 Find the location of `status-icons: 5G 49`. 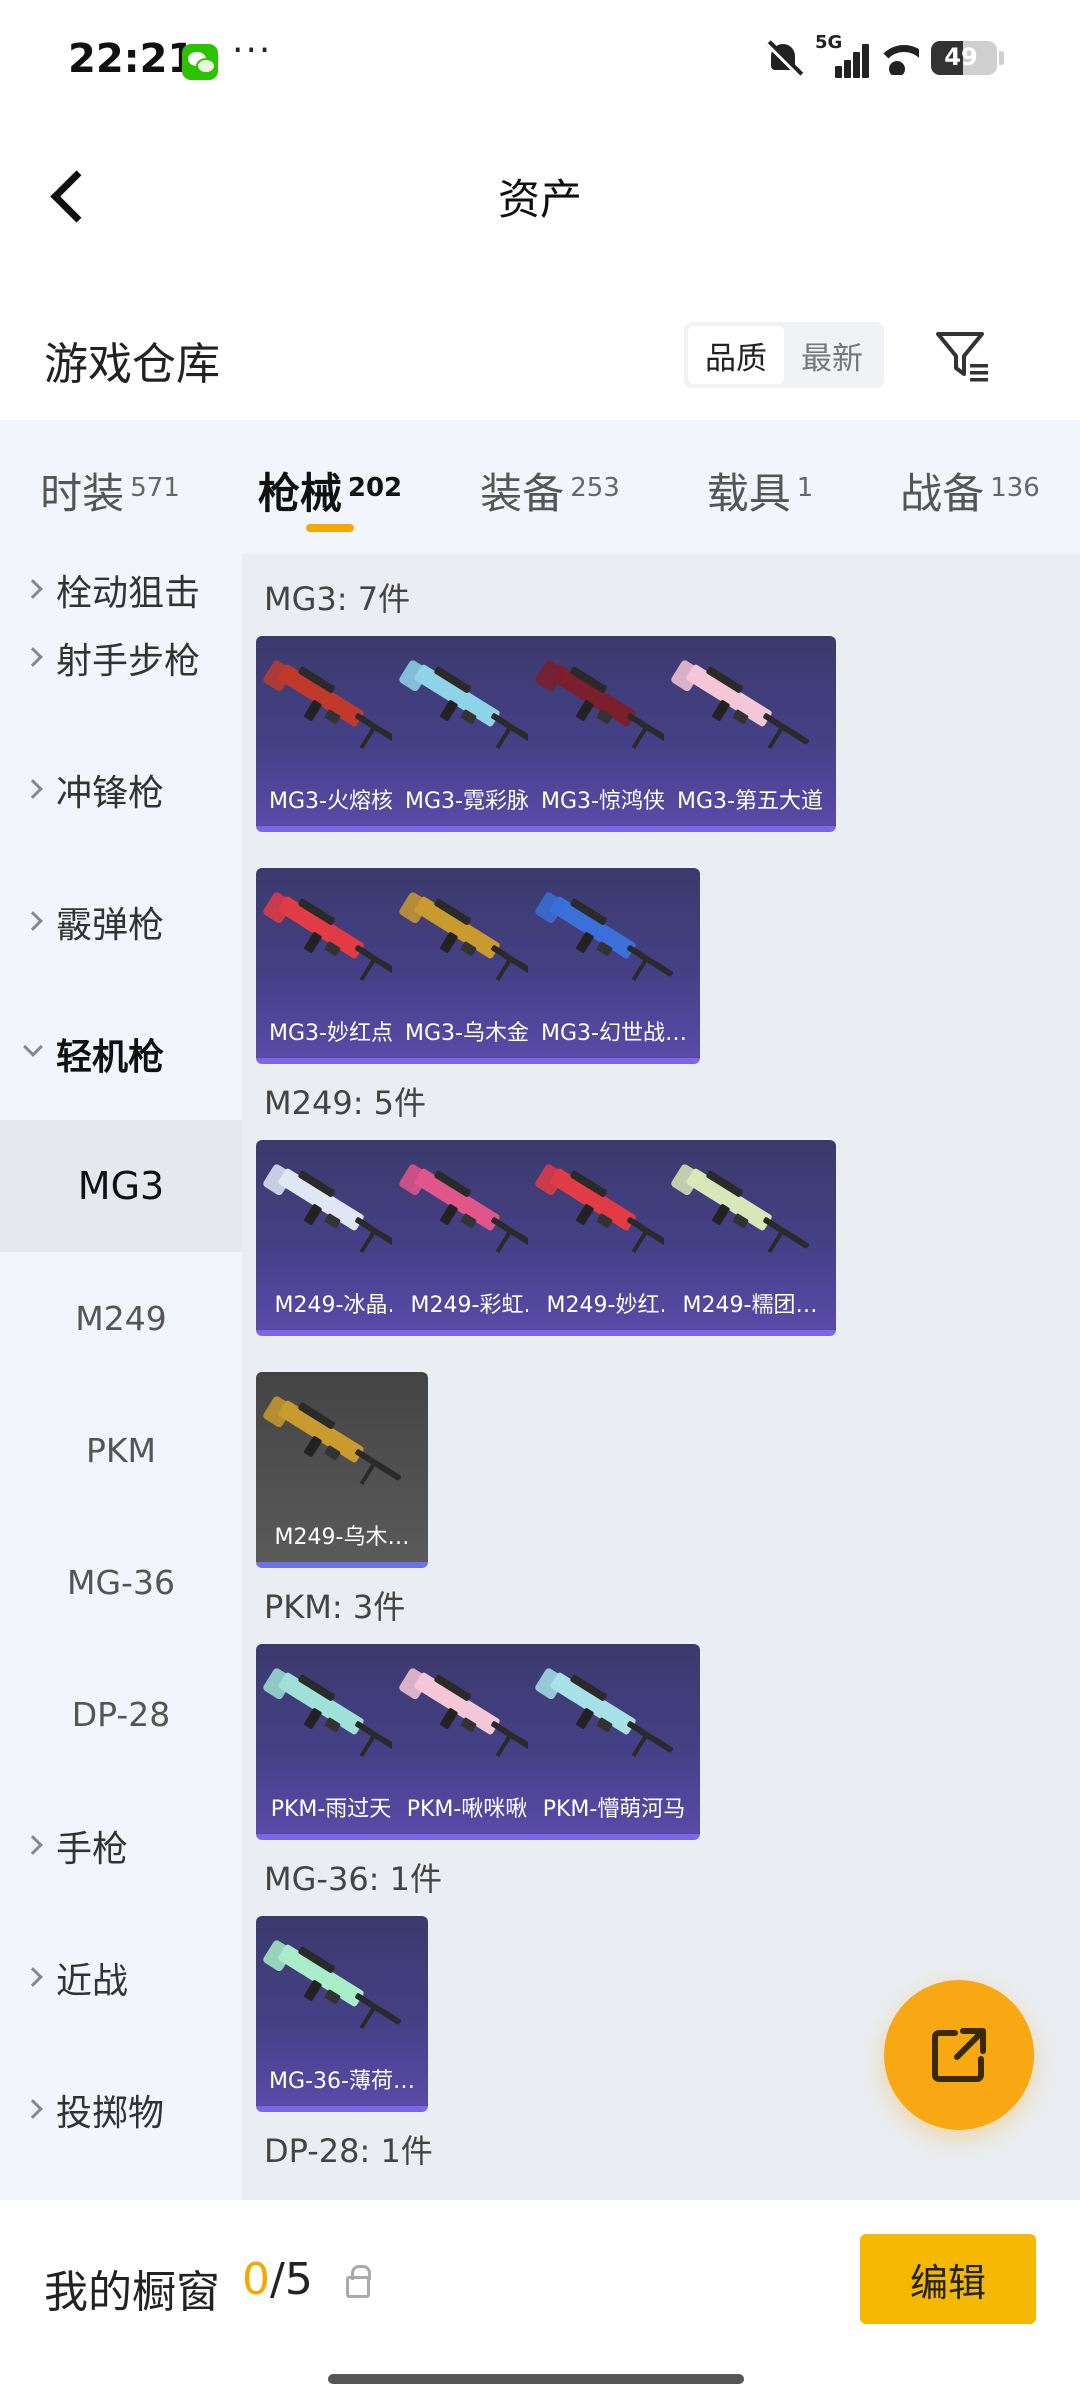

status-icons: 5G 49 is located at coordinates (883, 55).